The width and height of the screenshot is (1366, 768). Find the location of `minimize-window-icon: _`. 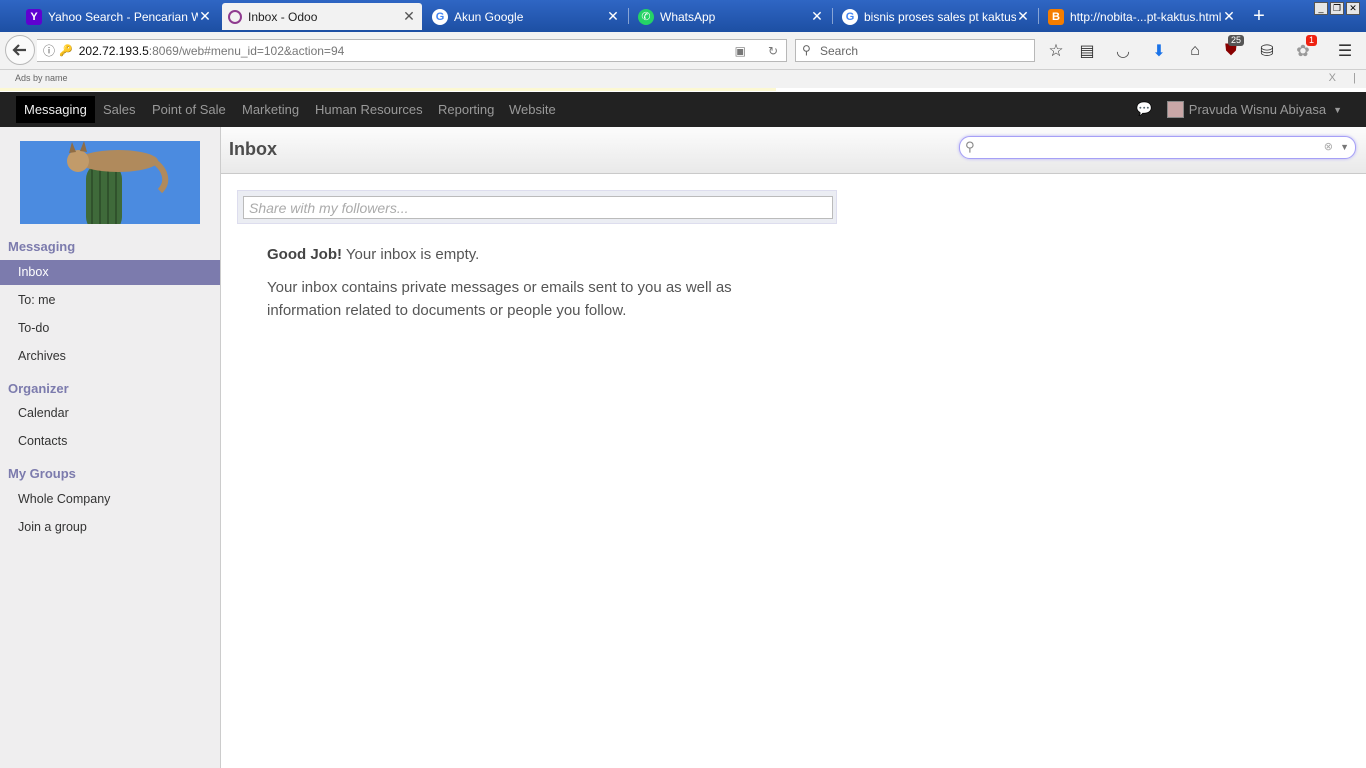

minimize-window-icon: _ is located at coordinates (1321, 8).